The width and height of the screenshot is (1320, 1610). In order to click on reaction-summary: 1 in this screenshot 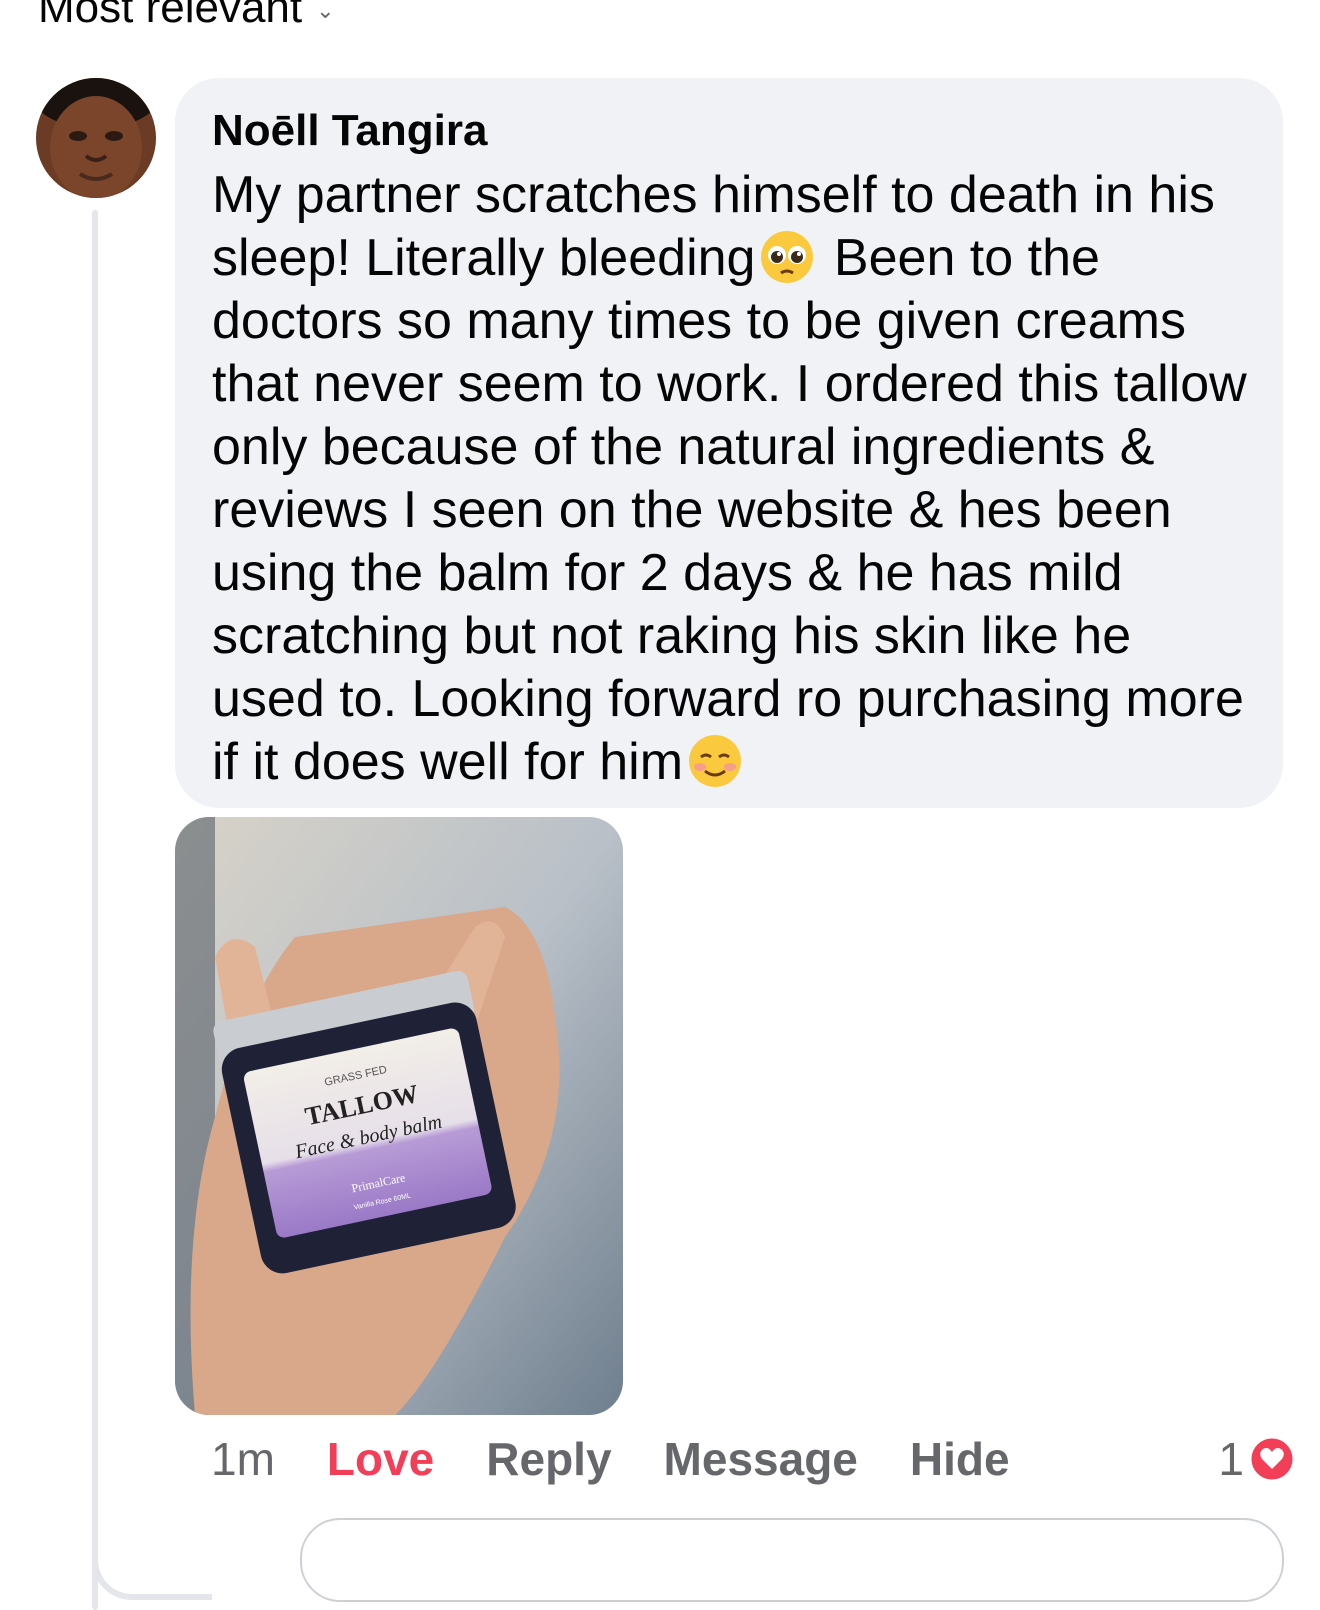, I will do `click(1257, 1459)`.